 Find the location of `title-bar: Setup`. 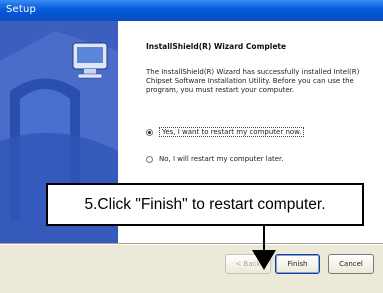

title-bar: Setup is located at coordinates (191, 10).